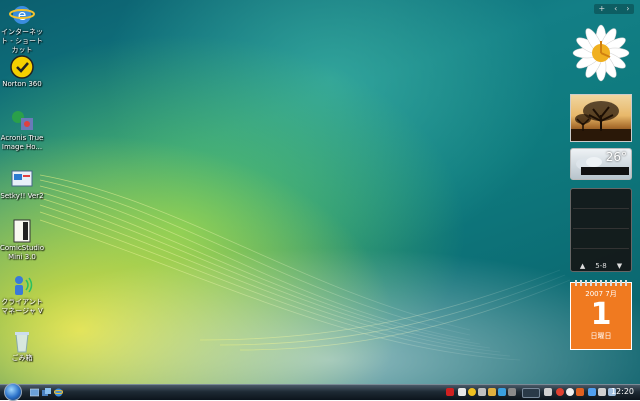 The image size is (640, 401). What do you see at coordinates (462, 392) in the screenshot?
I see `tray-ime-icon` at bounding box center [462, 392].